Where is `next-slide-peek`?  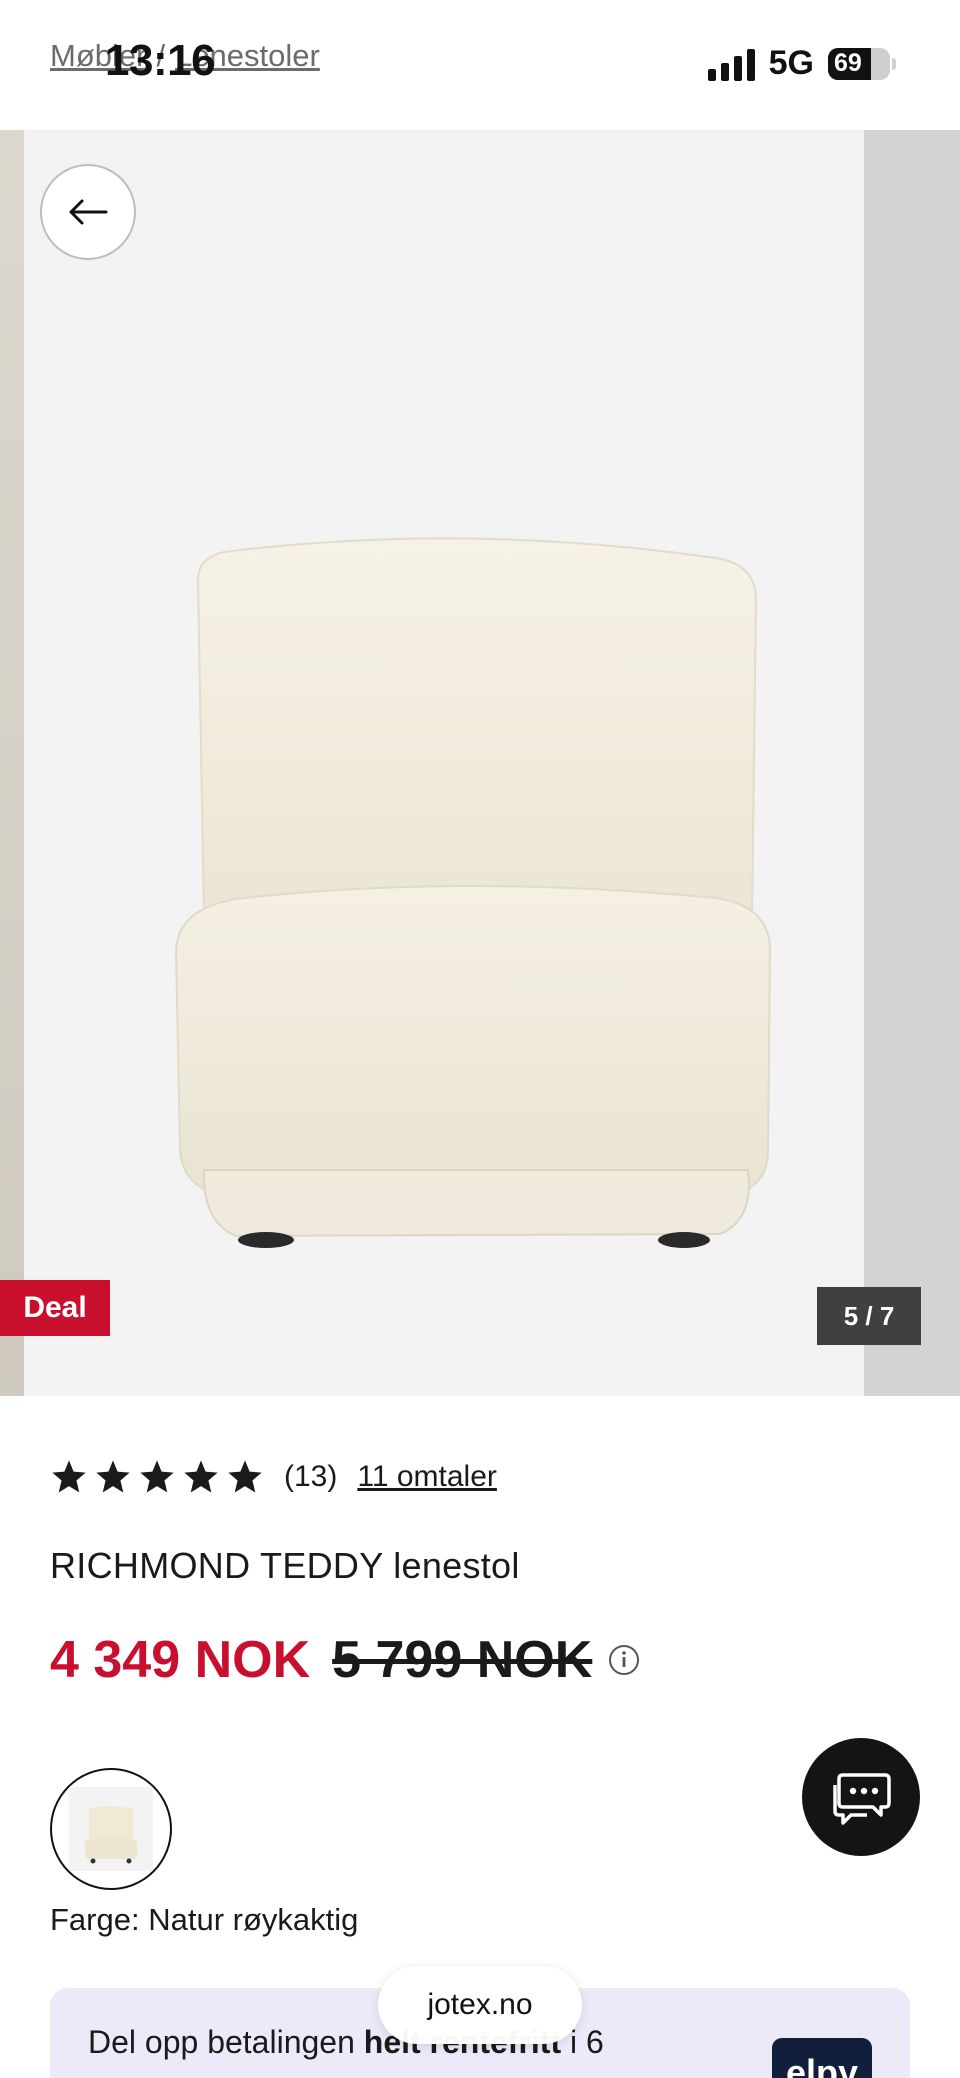 next-slide-peek is located at coordinates (912, 763).